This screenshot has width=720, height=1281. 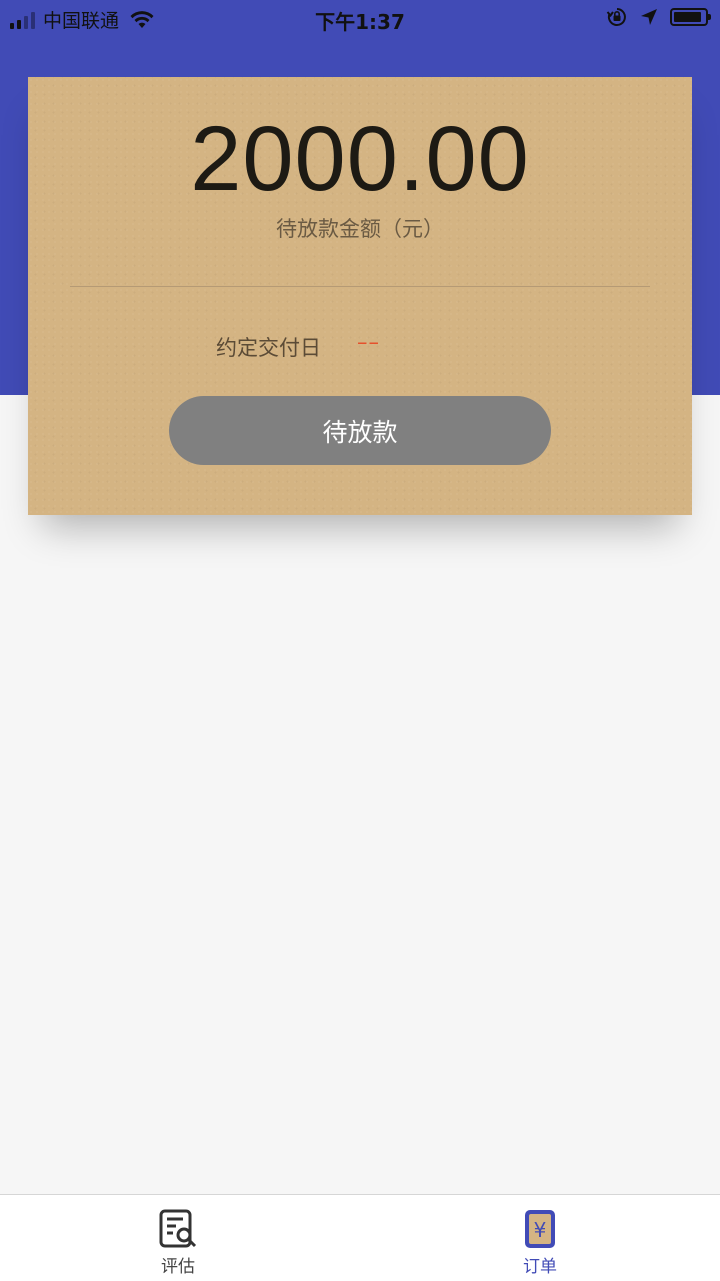 I want to click on tab-evaluate: 评估, so click(x=178, y=1243).